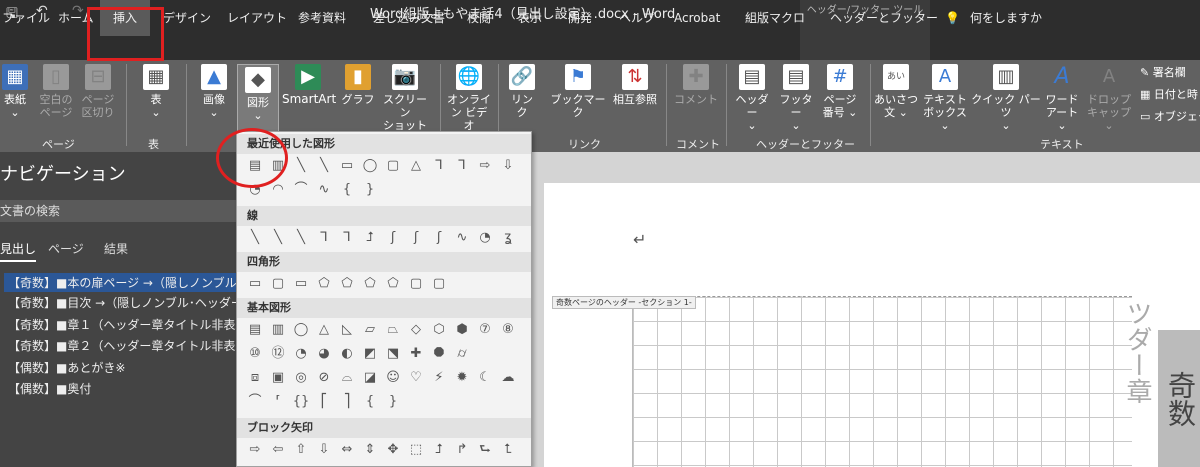  I want to click on heading-item: 【奇数】■章２（ヘッダー章タイトル非表示）, so click(133, 345).